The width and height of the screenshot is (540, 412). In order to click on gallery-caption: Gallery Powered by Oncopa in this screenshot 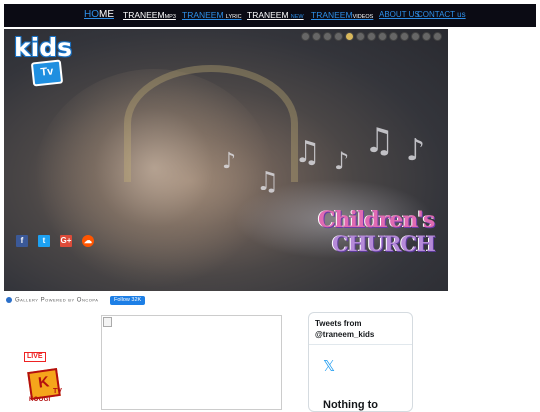, I will do `click(52, 300)`.